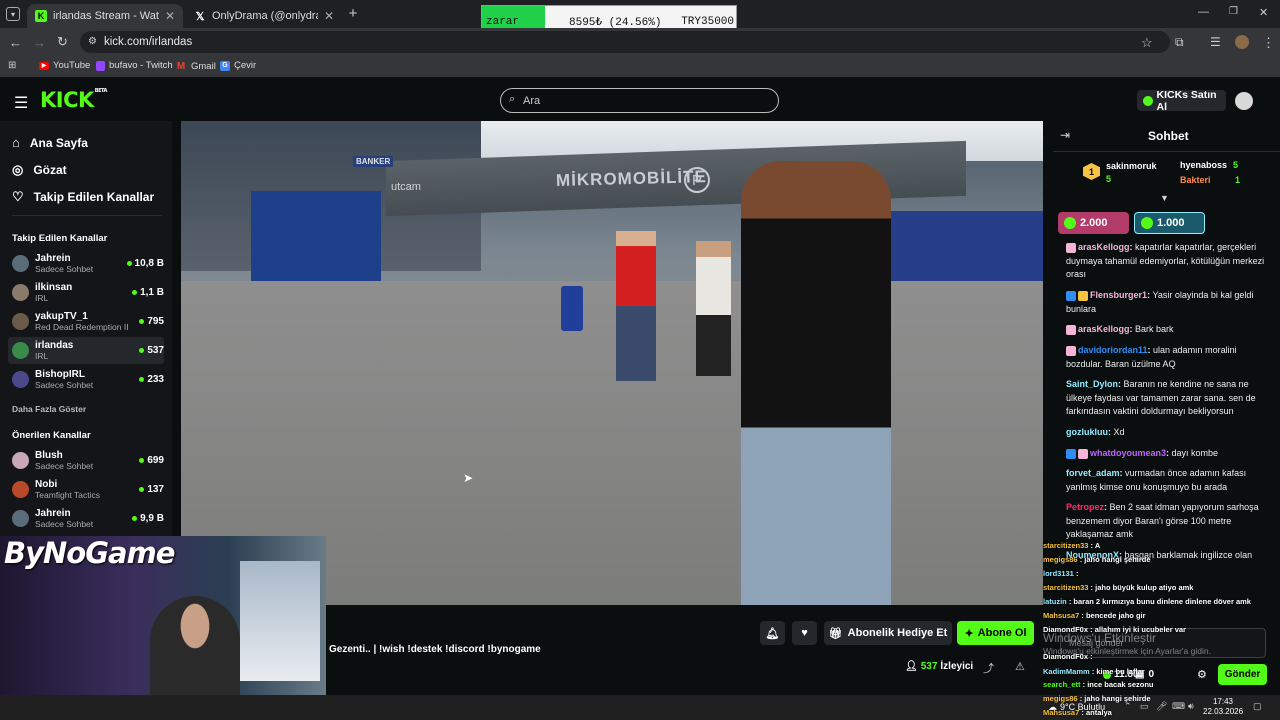 The image size is (1280, 720). Describe the element at coordinates (12, 65) in the screenshot. I see `apps-grid-icon: ⊞` at that location.